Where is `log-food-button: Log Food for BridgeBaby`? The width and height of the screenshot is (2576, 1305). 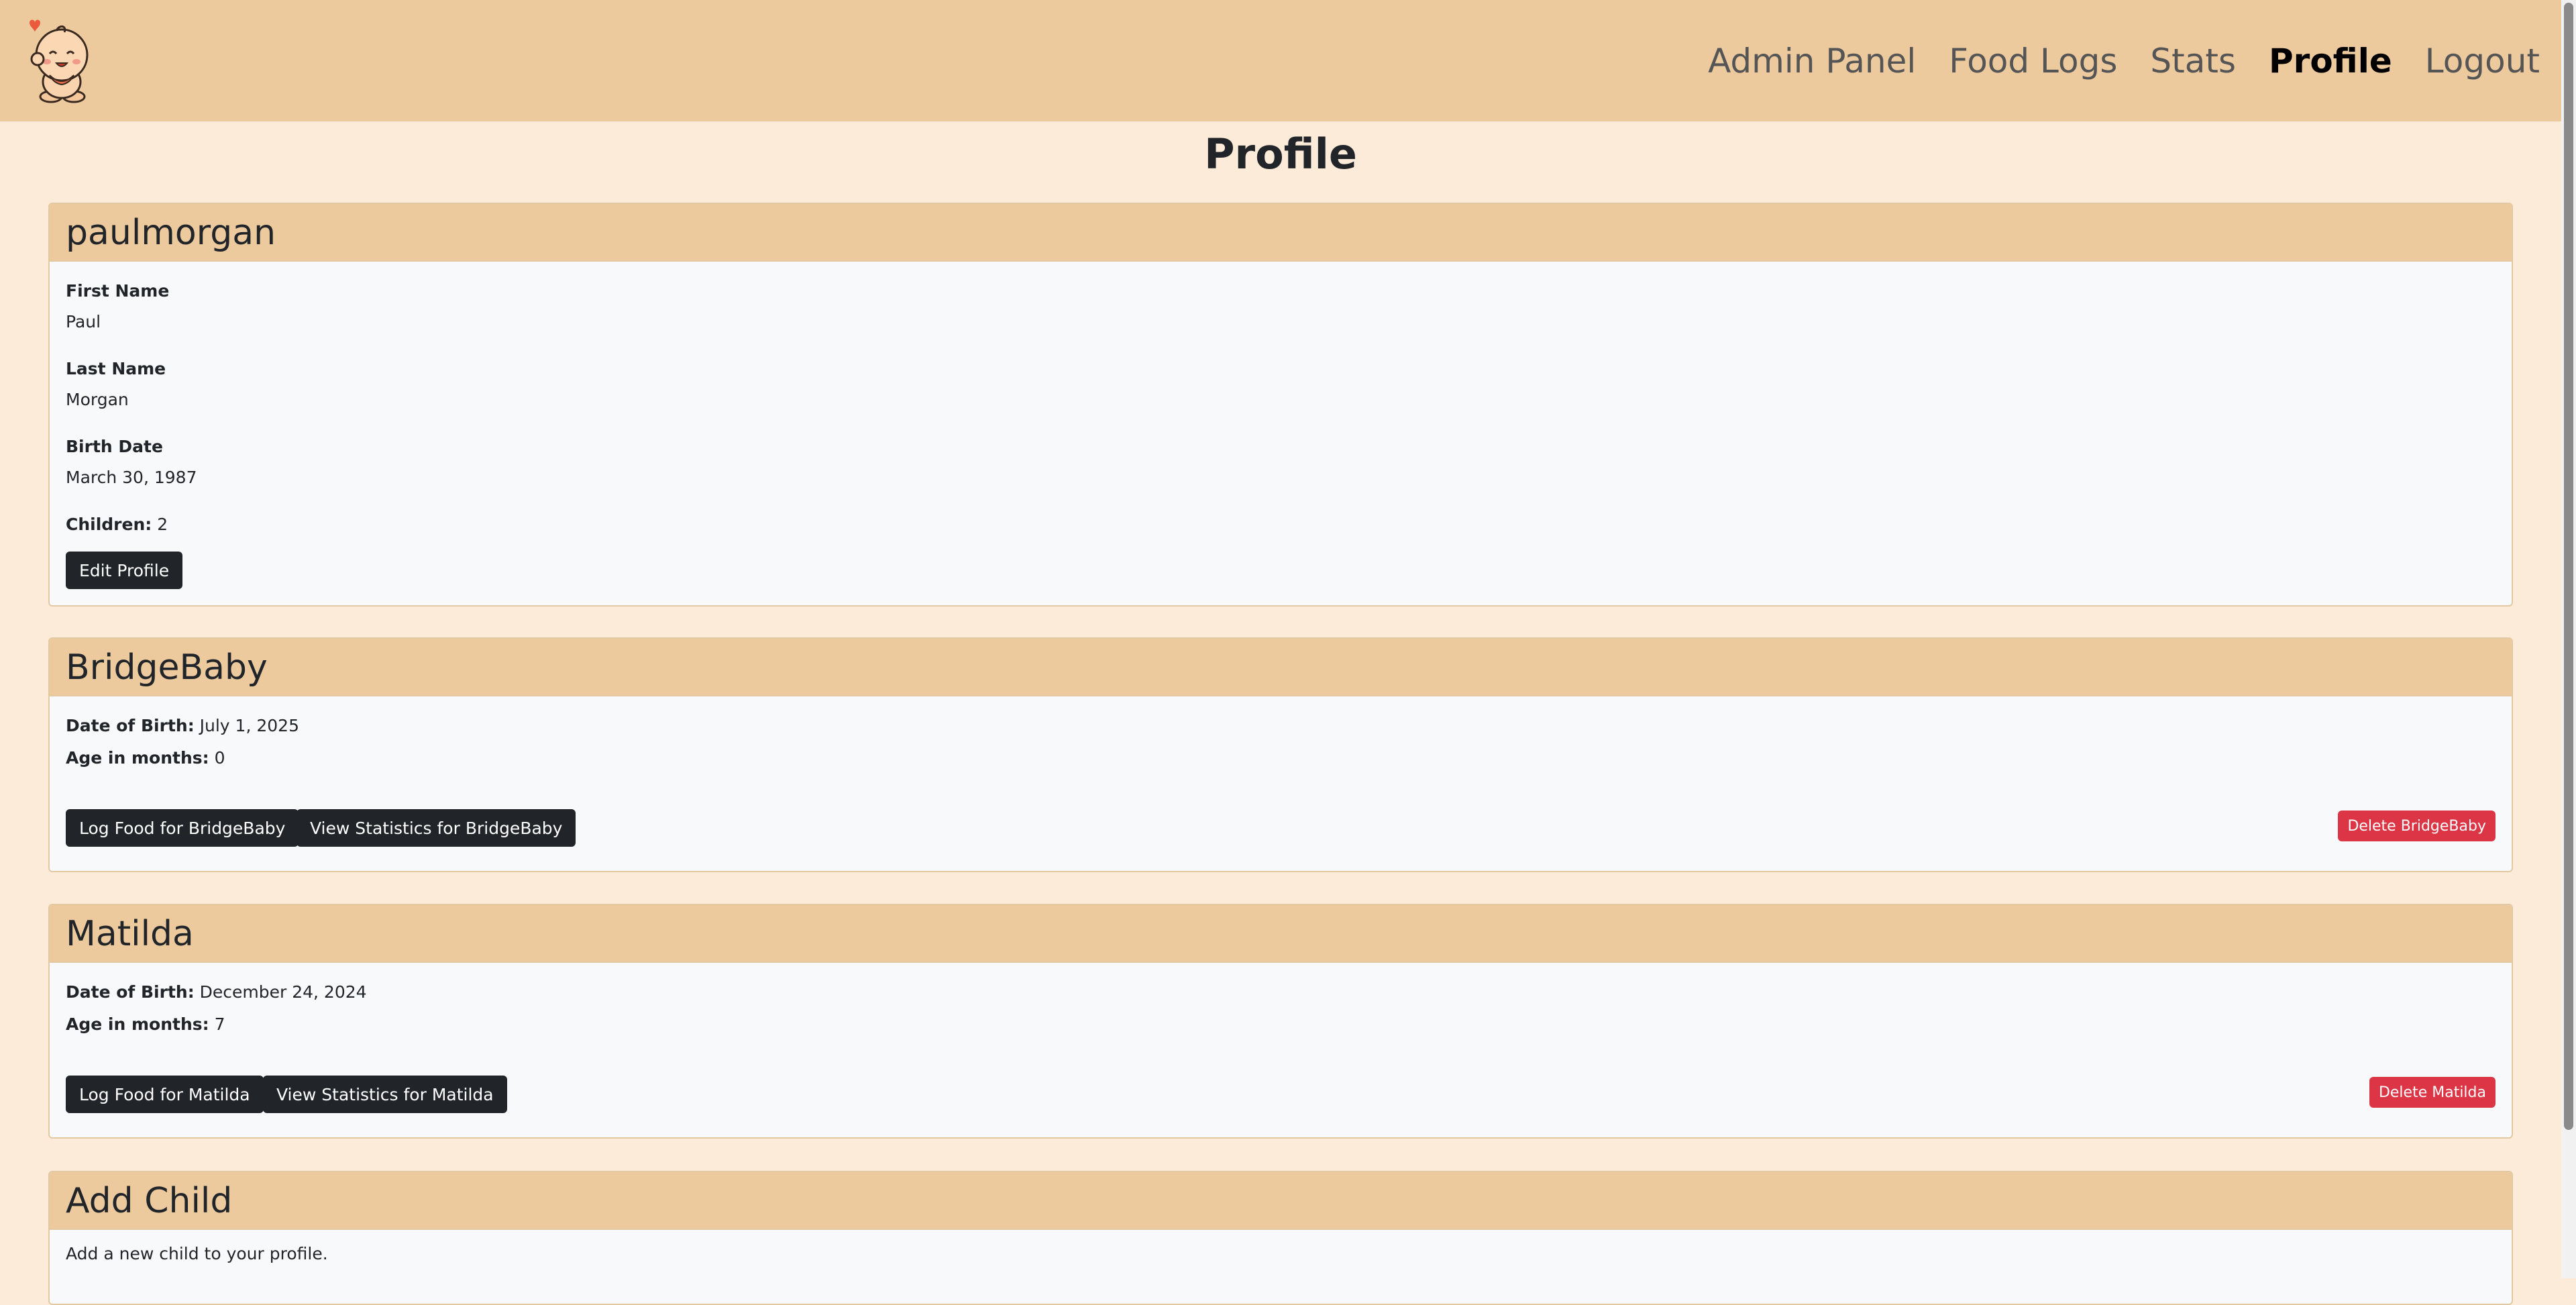 log-food-button: Log Food for BridgeBaby is located at coordinates (182, 828).